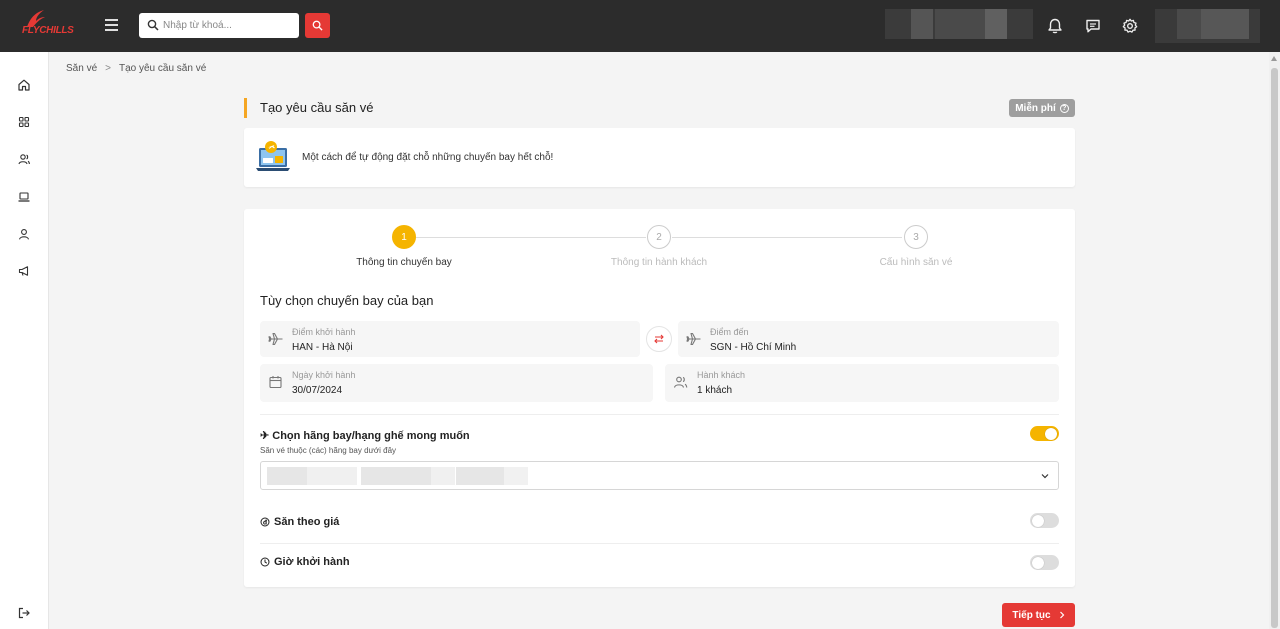 The image size is (1280, 629). What do you see at coordinates (1274, 348) in the screenshot?
I see `scrollbar-thumb` at bounding box center [1274, 348].